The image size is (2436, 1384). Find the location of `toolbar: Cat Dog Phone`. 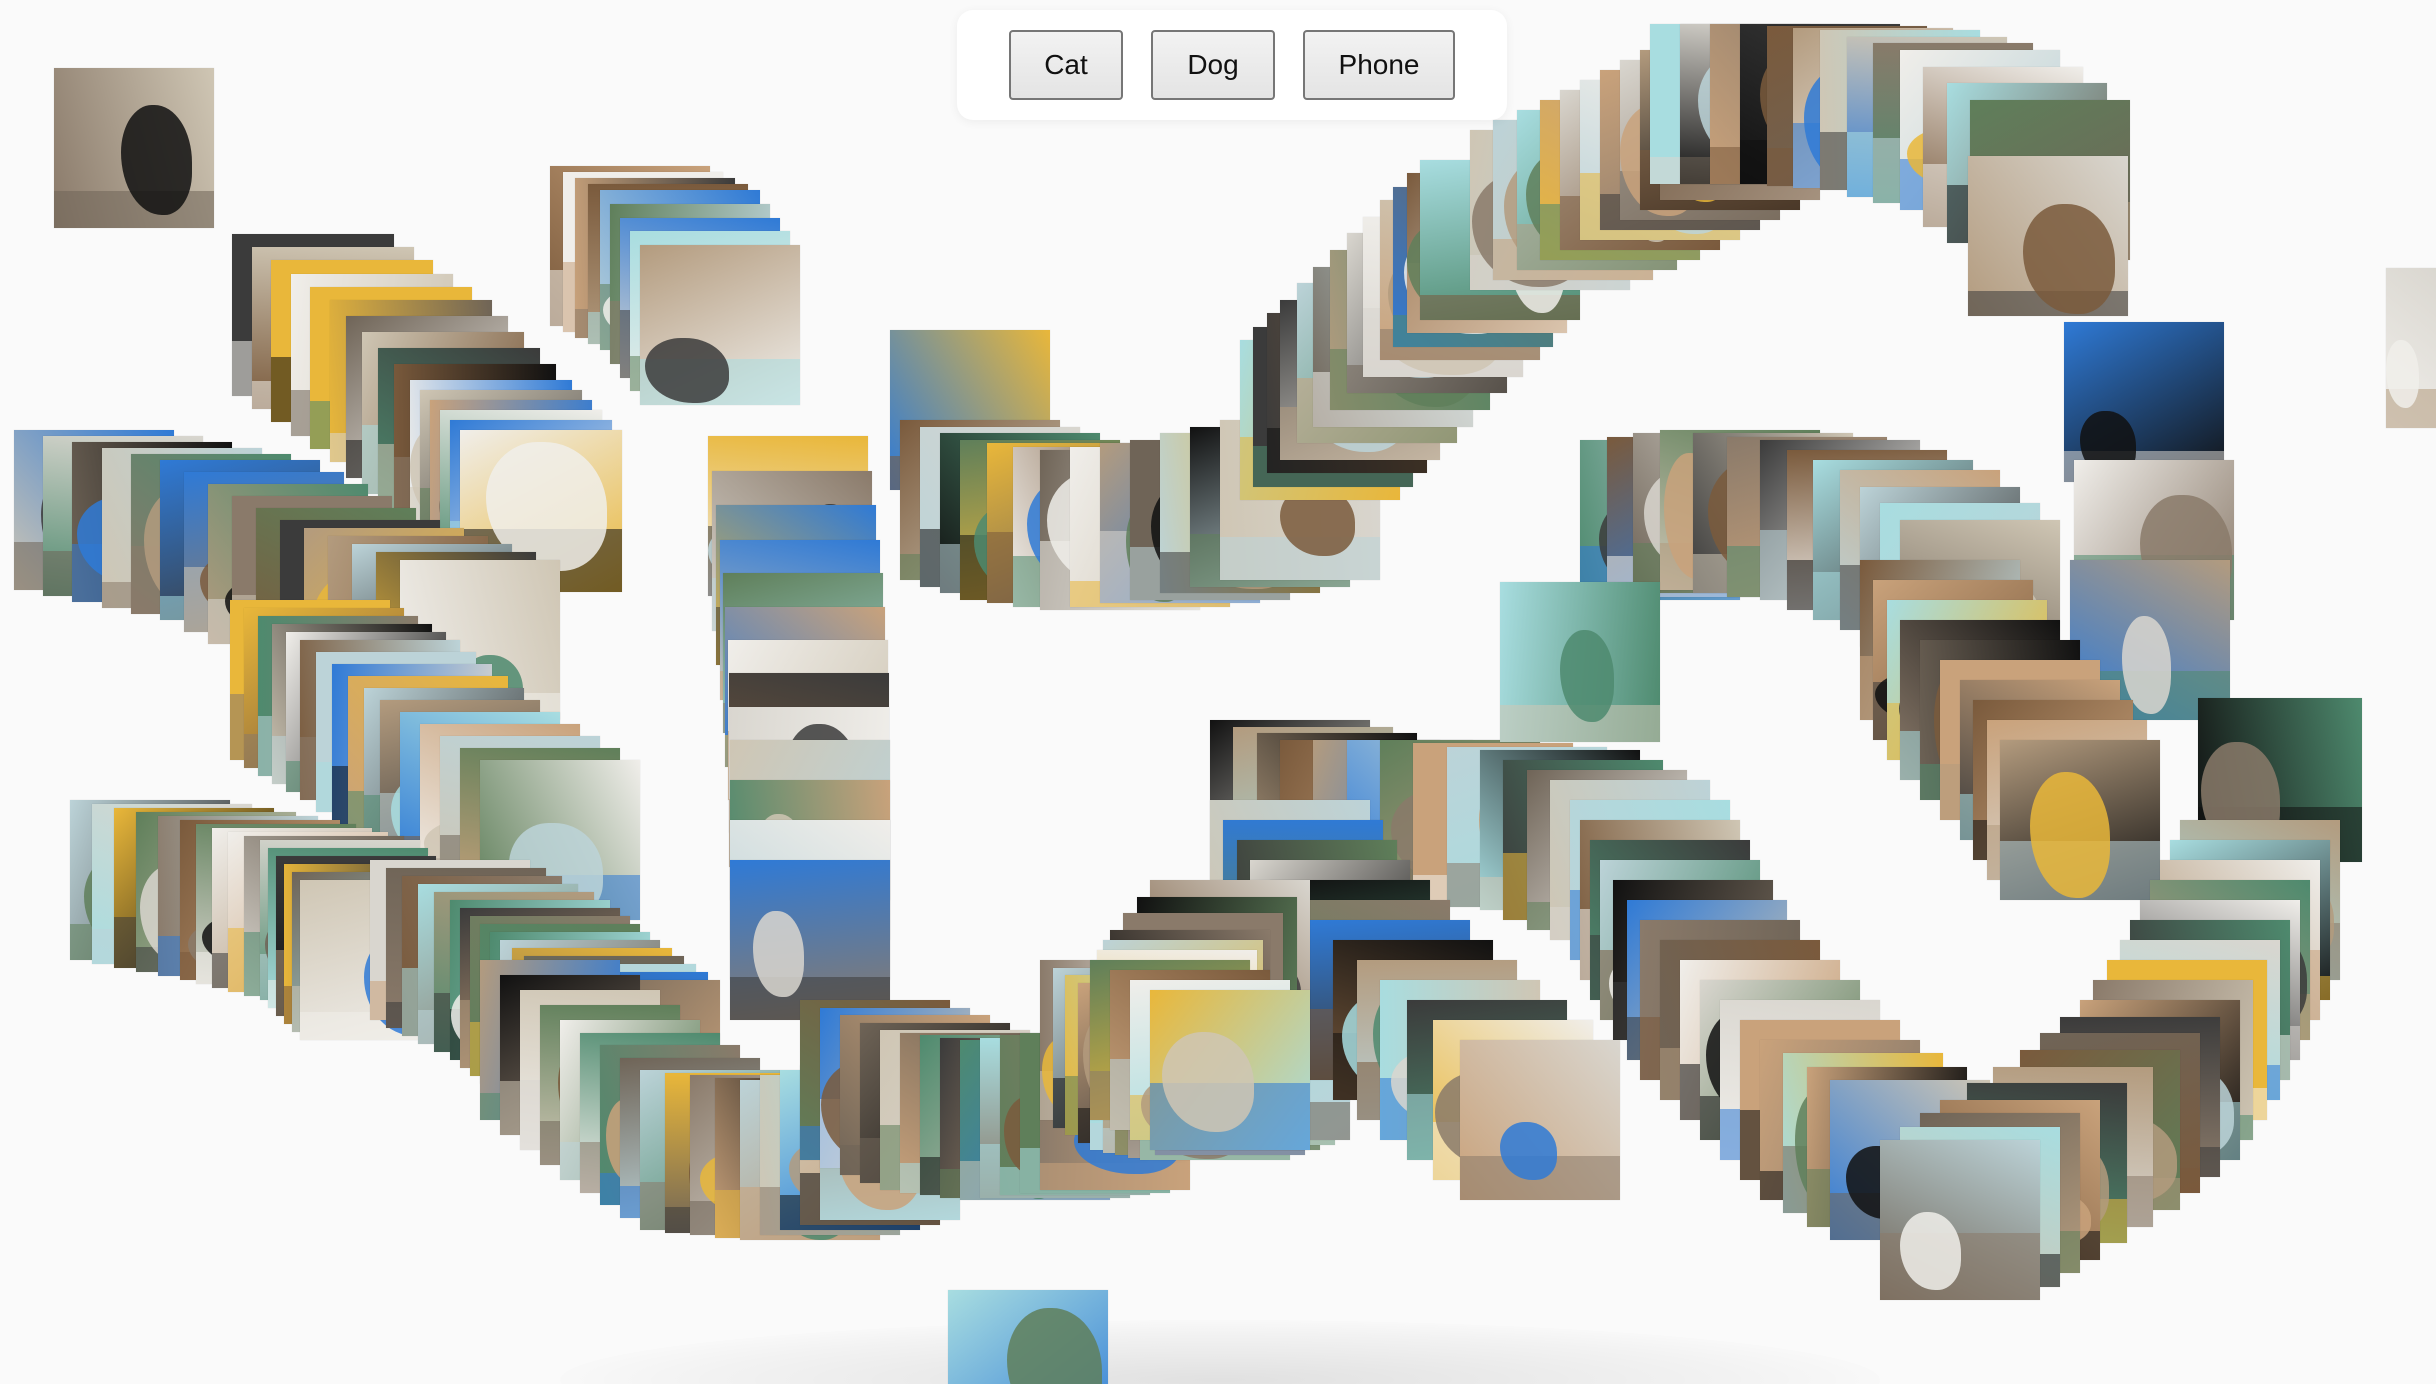

toolbar: Cat Dog Phone is located at coordinates (1232, 65).